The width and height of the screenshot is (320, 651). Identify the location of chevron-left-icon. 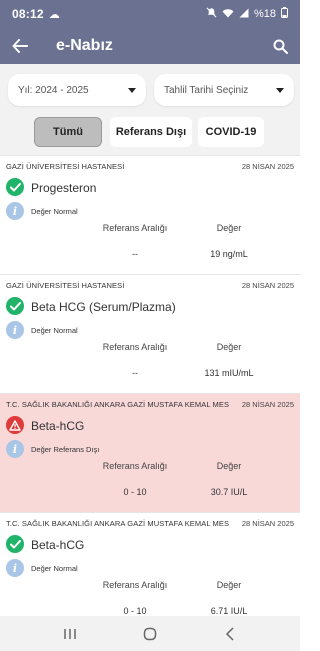
(229, 633).